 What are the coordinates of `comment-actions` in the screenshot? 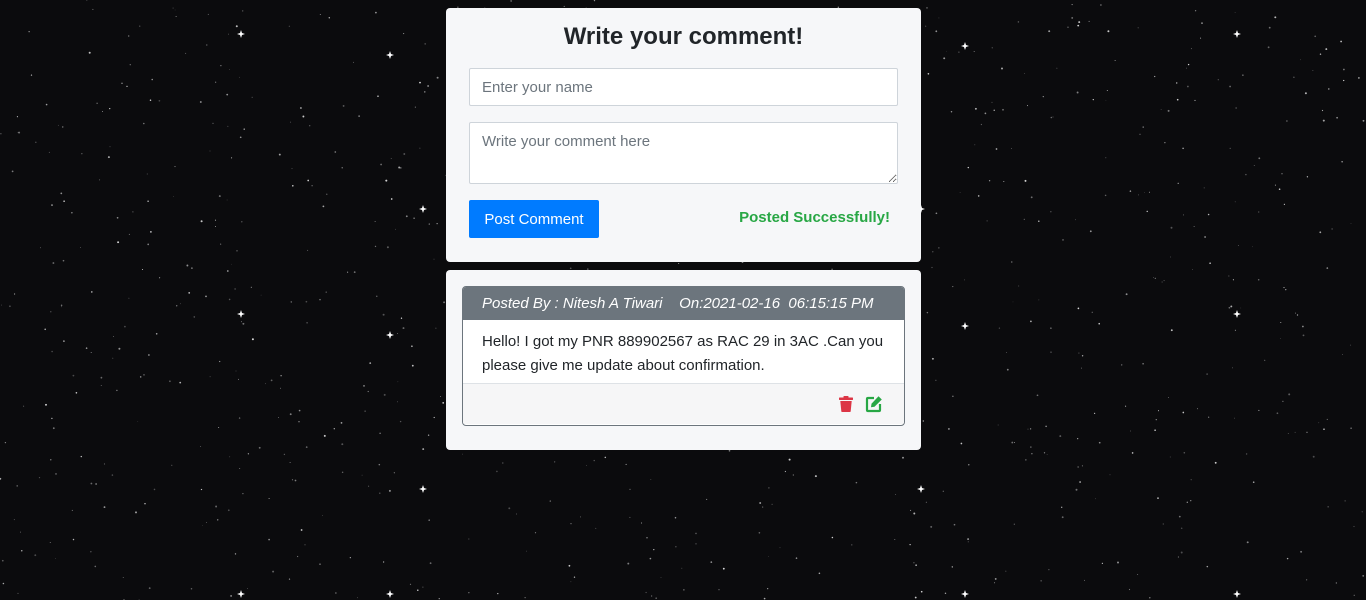 It's located at (683, 404).